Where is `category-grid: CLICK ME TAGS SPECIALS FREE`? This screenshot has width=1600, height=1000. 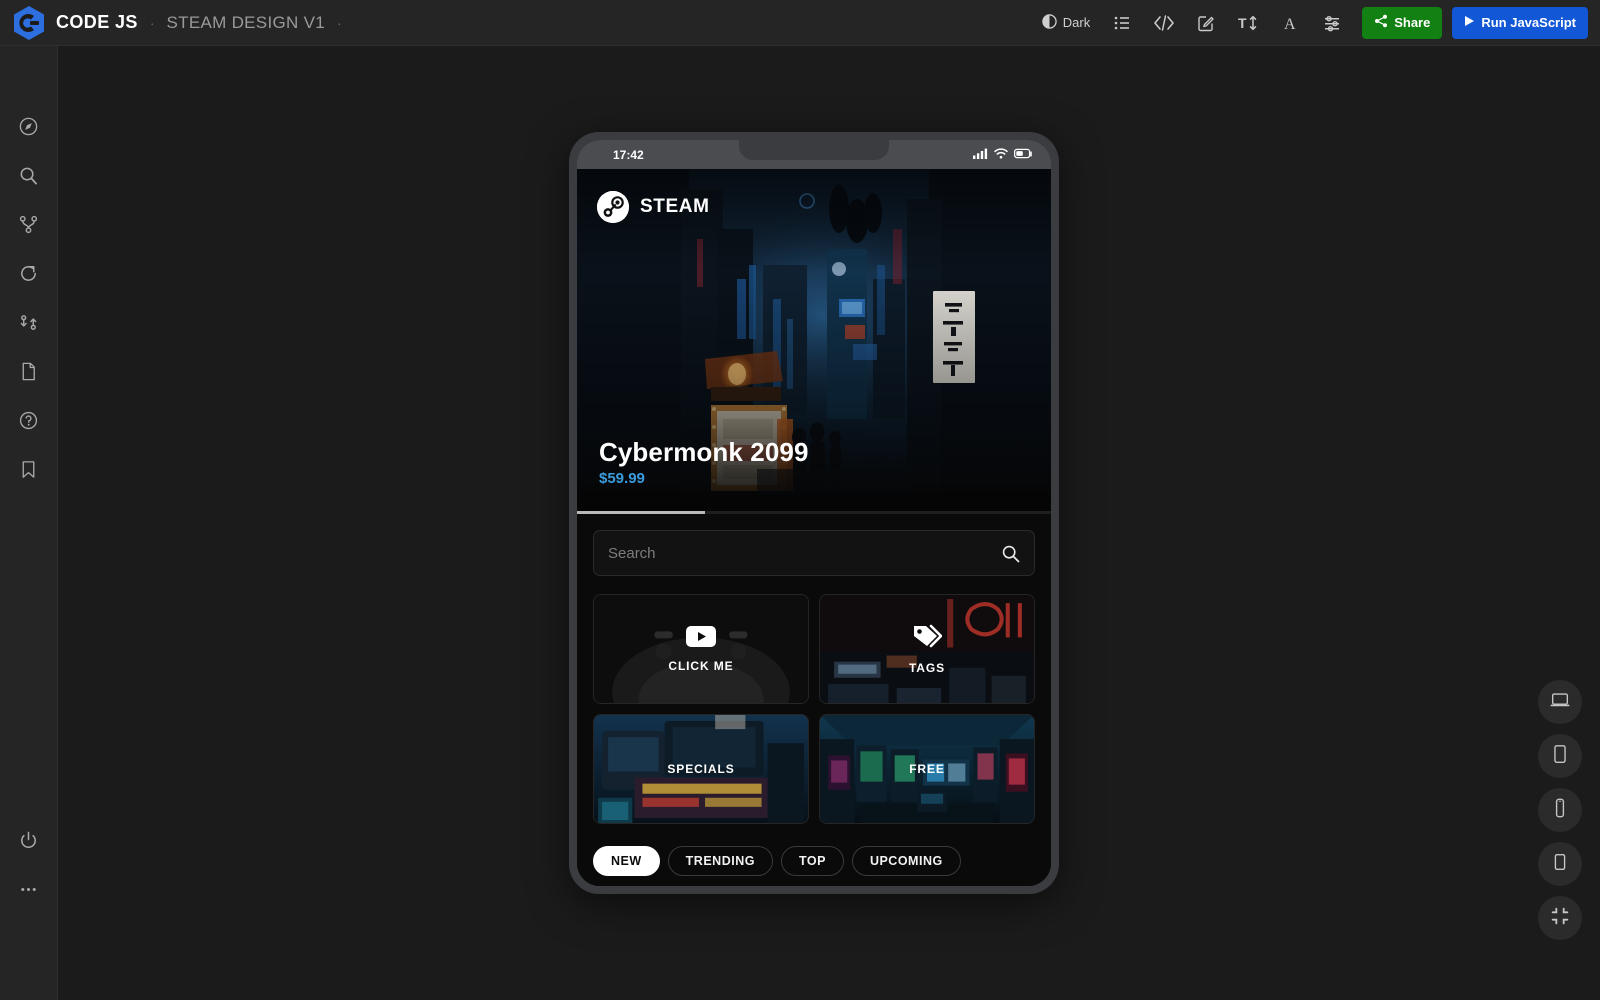 category-grid: CLICK ME TAGS SPECIALS FREE is located at coordinates (814, 709).